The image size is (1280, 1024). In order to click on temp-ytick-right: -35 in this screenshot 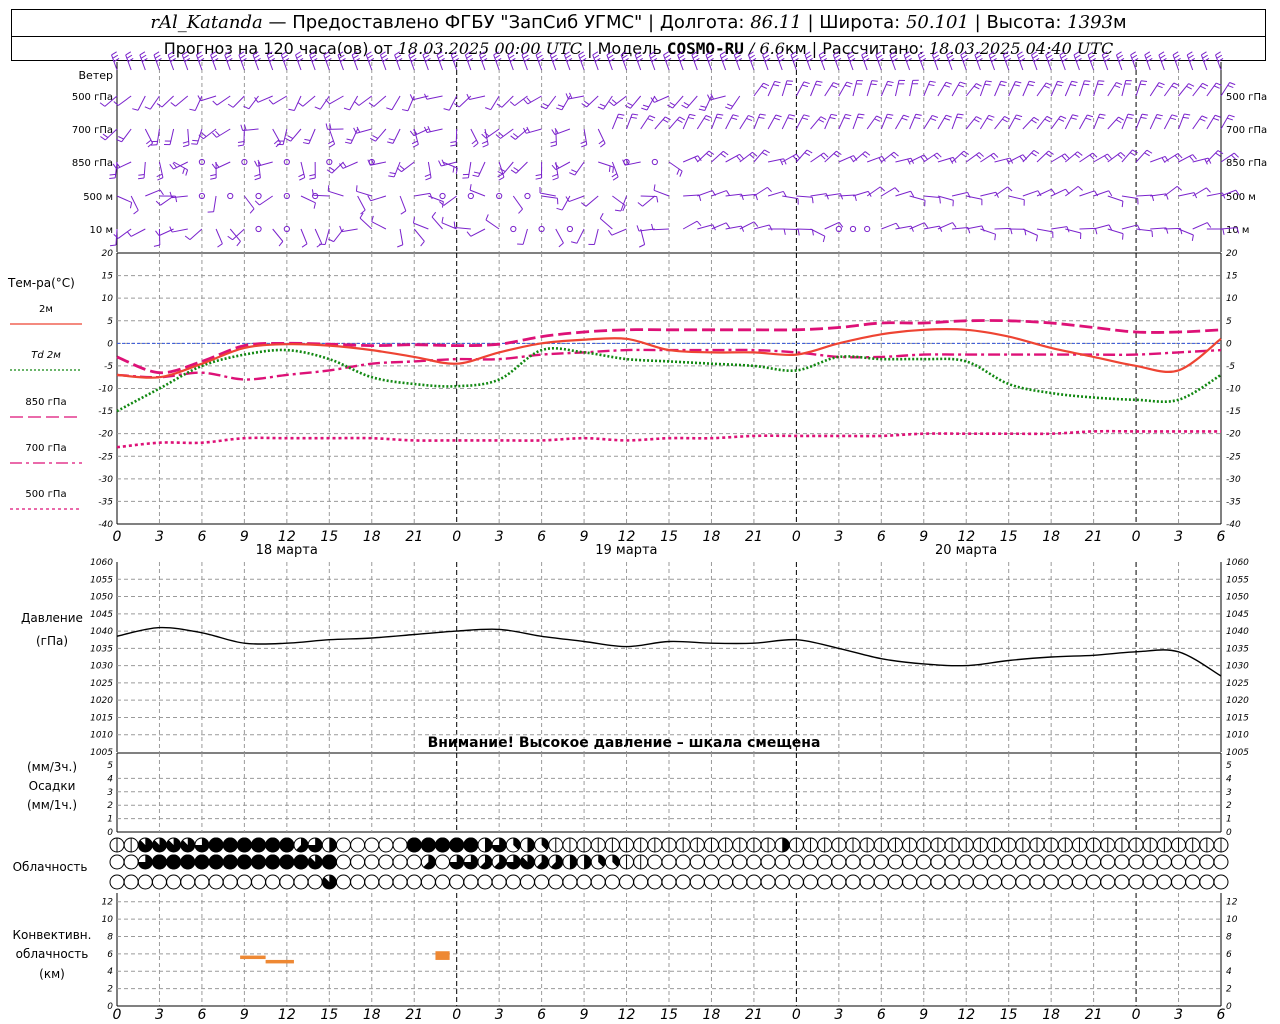, I will do `click(1233, 502)`.